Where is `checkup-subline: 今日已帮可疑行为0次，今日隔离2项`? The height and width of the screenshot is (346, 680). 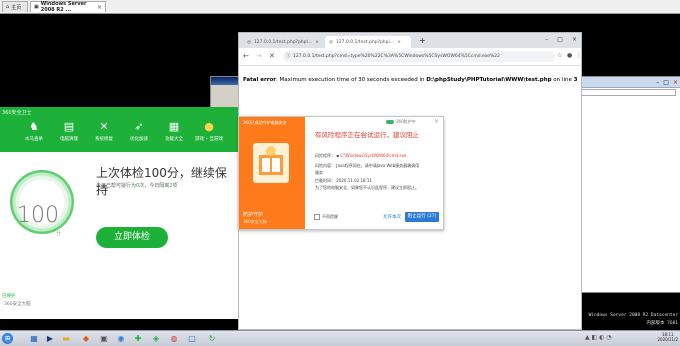 checkup-subline: 今日已帮可疑行为0次，今日隔离2项 is located at coordinates (136, 185).